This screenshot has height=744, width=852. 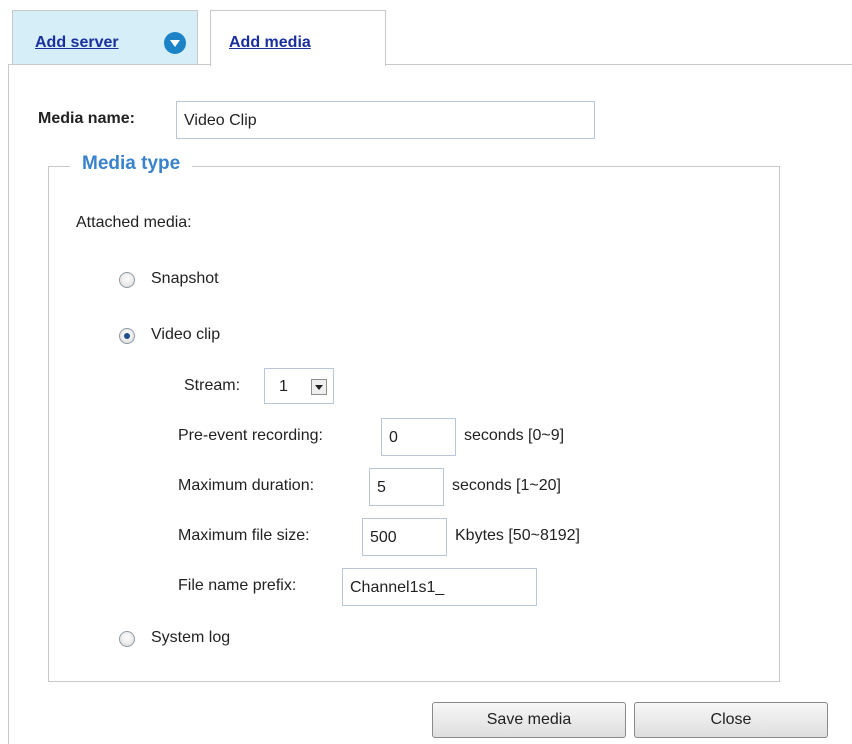 I want to click on tab-add-server-label: Add server, so click(x=77, y=43).